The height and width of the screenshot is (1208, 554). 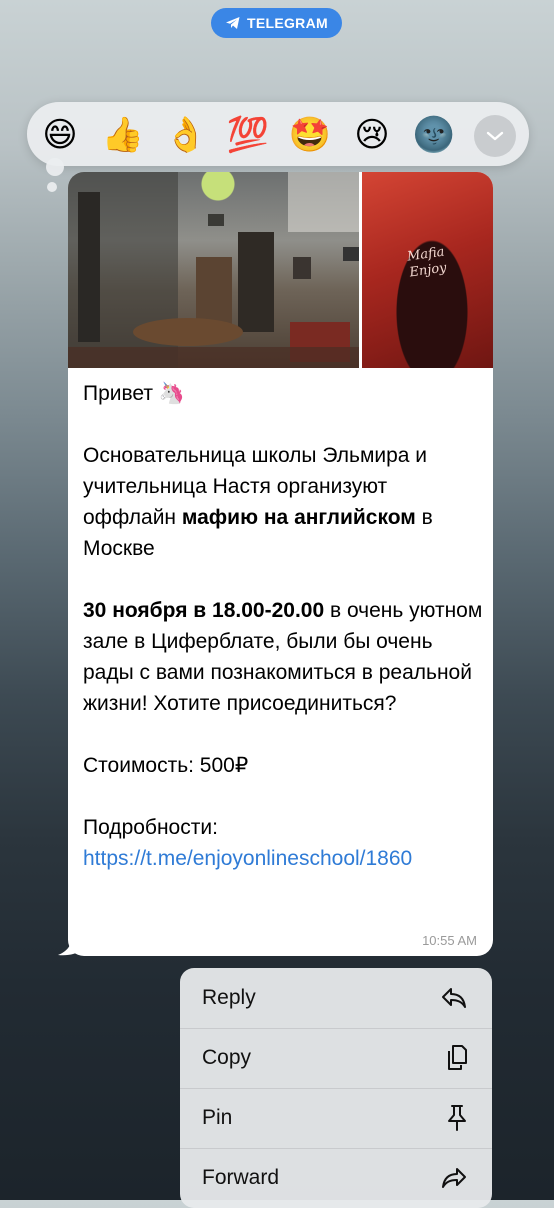 I want to click on reaction-bubble-dot, so click(x=55, y=167).